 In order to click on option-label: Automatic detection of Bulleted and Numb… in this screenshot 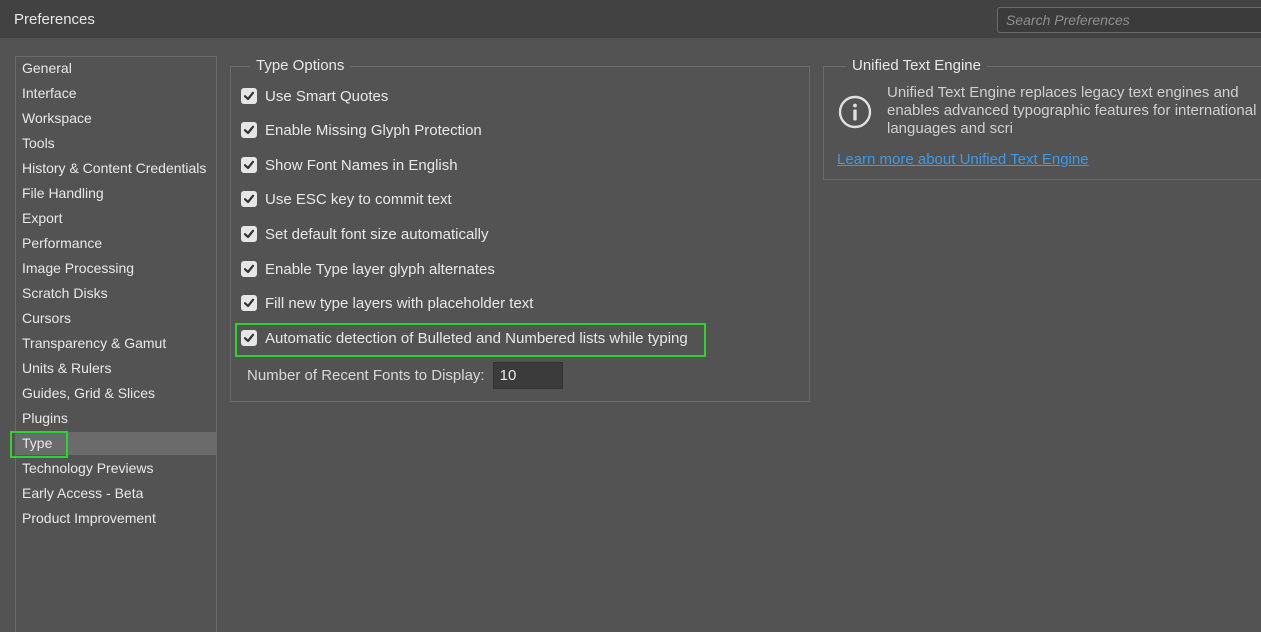, I will do `click(476, 338)`.